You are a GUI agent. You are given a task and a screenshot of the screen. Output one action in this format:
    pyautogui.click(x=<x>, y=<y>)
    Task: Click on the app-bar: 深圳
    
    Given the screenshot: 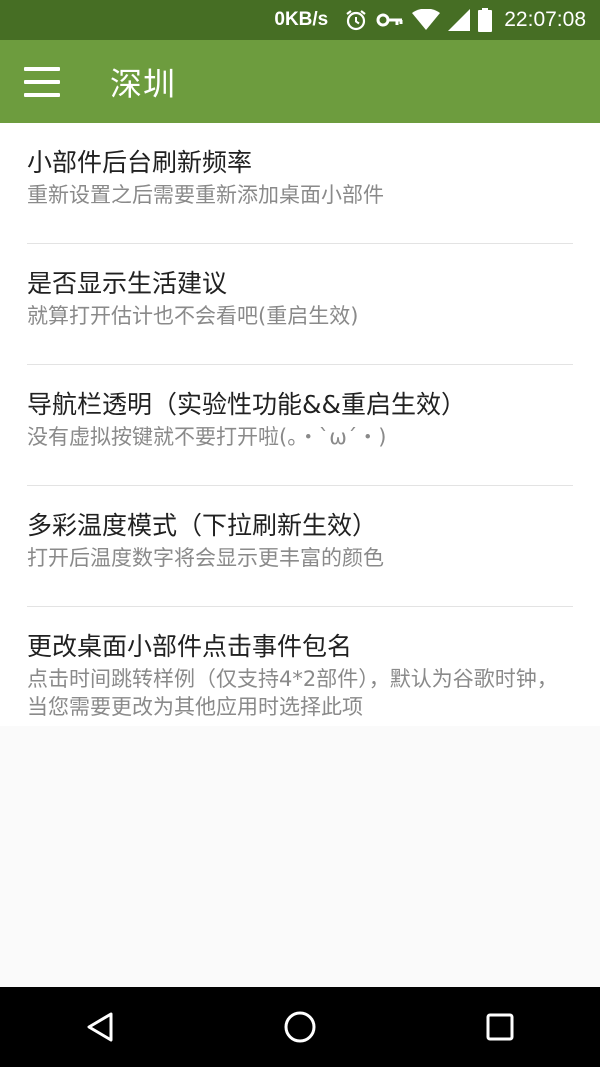 What is the action you would take?
    pyautogui.click(x=300, y=81)
    